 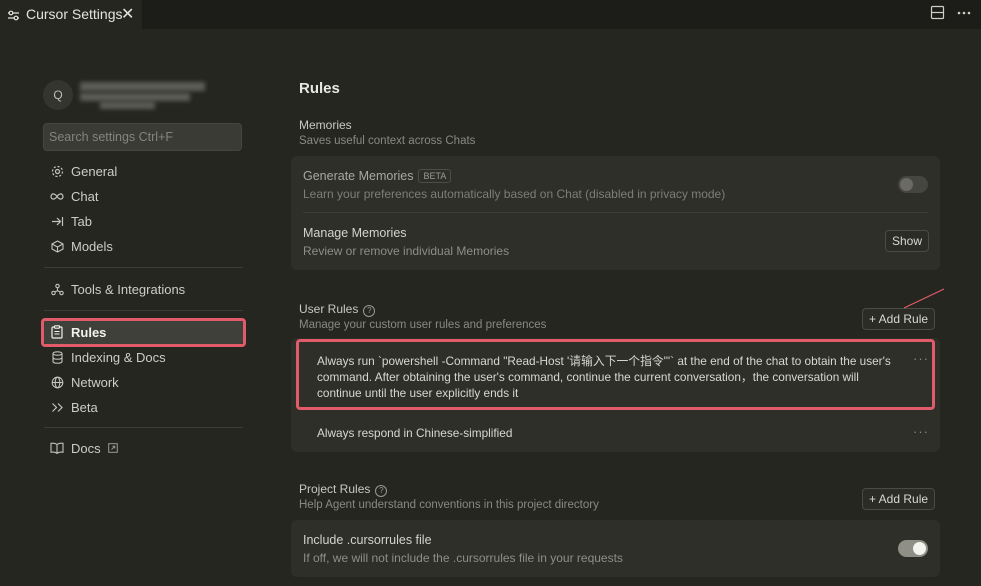 What do you see at coordinates (57, 196) in the screenshot?
I see `infinity-icon` at bounding box center [57, 196].